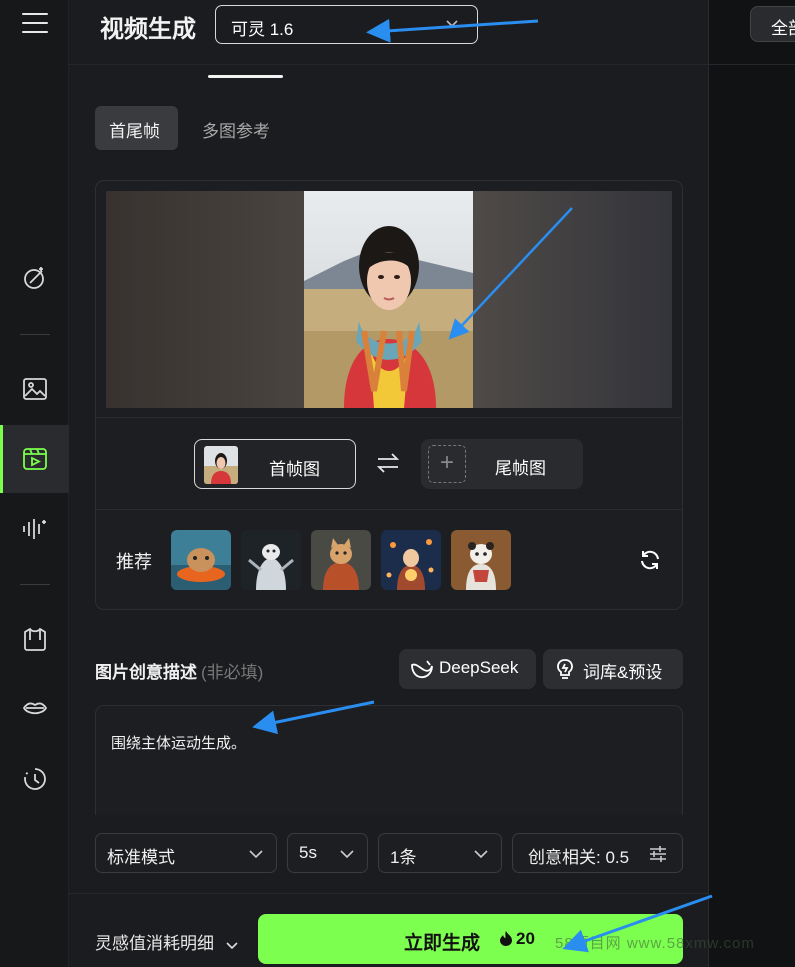 This screenshot has height=967, width=795. What do you see at coordinates (388, 463) in the screenshot?
I see `swap-frames-icon` at bounding box center [388, 463].